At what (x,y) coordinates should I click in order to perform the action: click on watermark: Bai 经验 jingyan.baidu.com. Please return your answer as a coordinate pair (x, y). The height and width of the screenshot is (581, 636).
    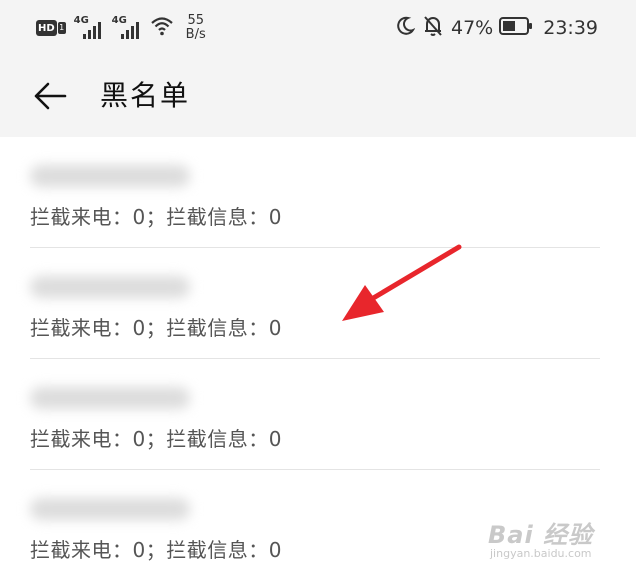
    Looking at the image, I should click on (548, 539).